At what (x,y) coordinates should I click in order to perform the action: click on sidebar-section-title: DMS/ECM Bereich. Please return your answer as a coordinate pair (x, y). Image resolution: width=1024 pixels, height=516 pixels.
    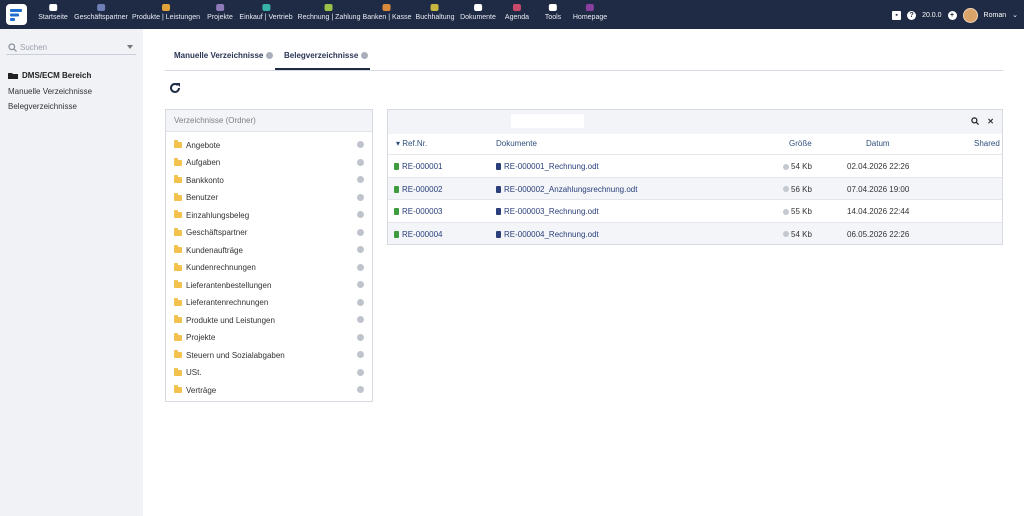
    Looking at the image, I should click on (49, 75).